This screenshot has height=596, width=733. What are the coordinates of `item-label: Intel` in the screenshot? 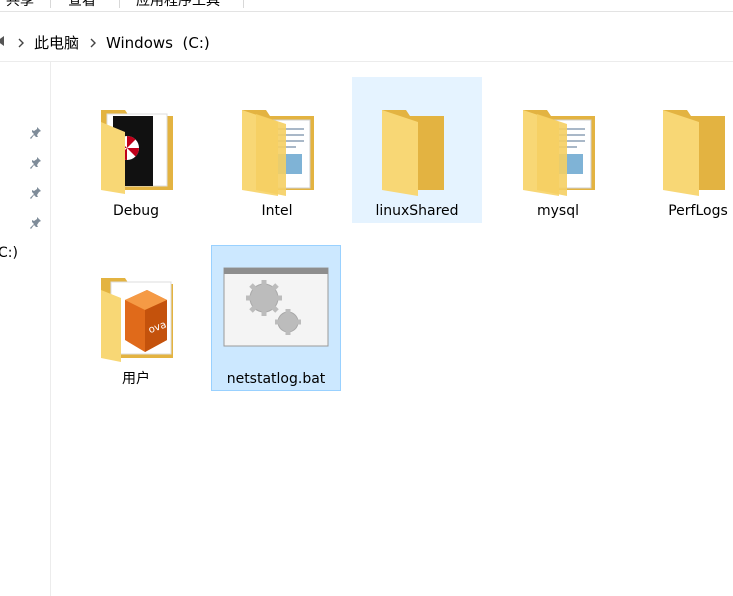 It's located at (277, 211).